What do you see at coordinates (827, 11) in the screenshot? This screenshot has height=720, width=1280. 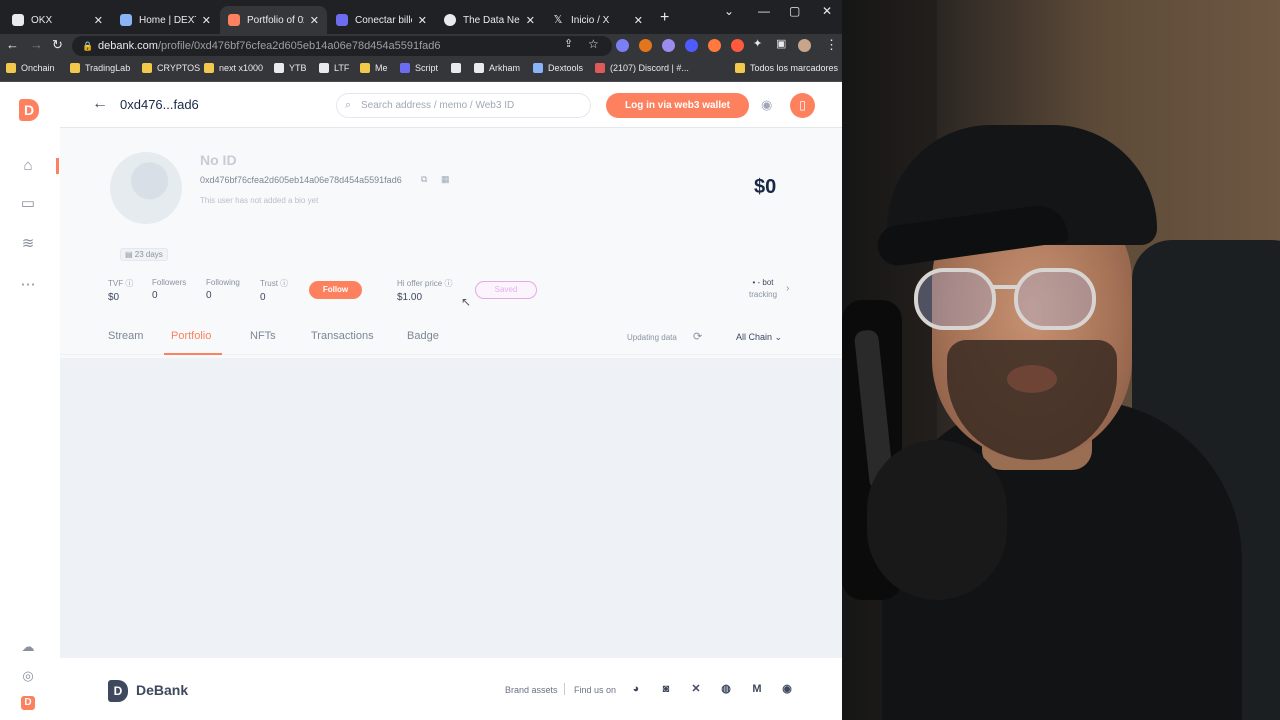 I see `close-window-icon: ✕` at bounding box center [827, 11].